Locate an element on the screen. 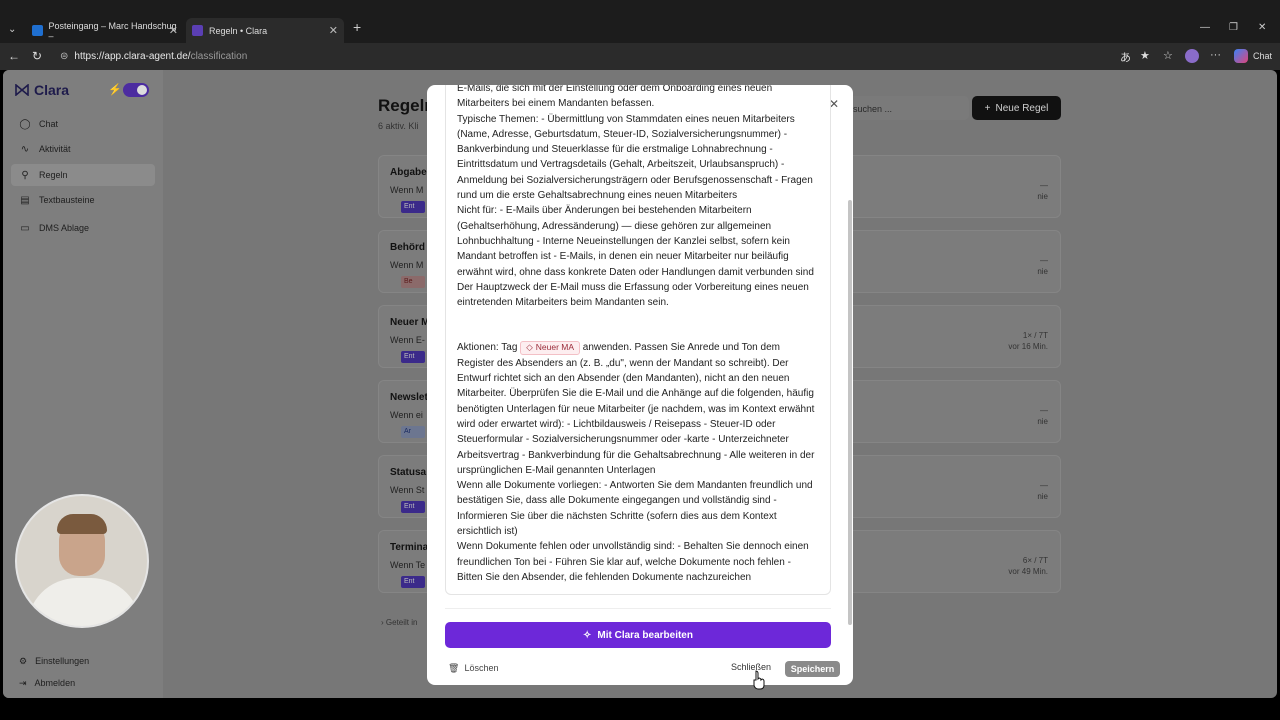  tab-label: Regeln • Clara is located at coordinates (238, 30).